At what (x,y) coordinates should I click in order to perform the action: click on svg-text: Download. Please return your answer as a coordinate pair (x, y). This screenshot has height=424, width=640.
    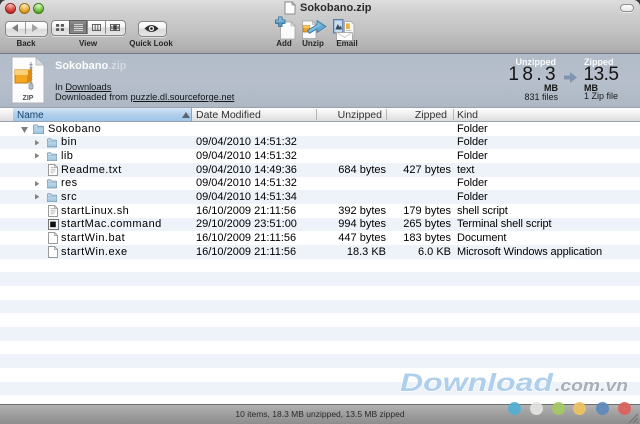
    Looking at the image, I should click on (477, 383).